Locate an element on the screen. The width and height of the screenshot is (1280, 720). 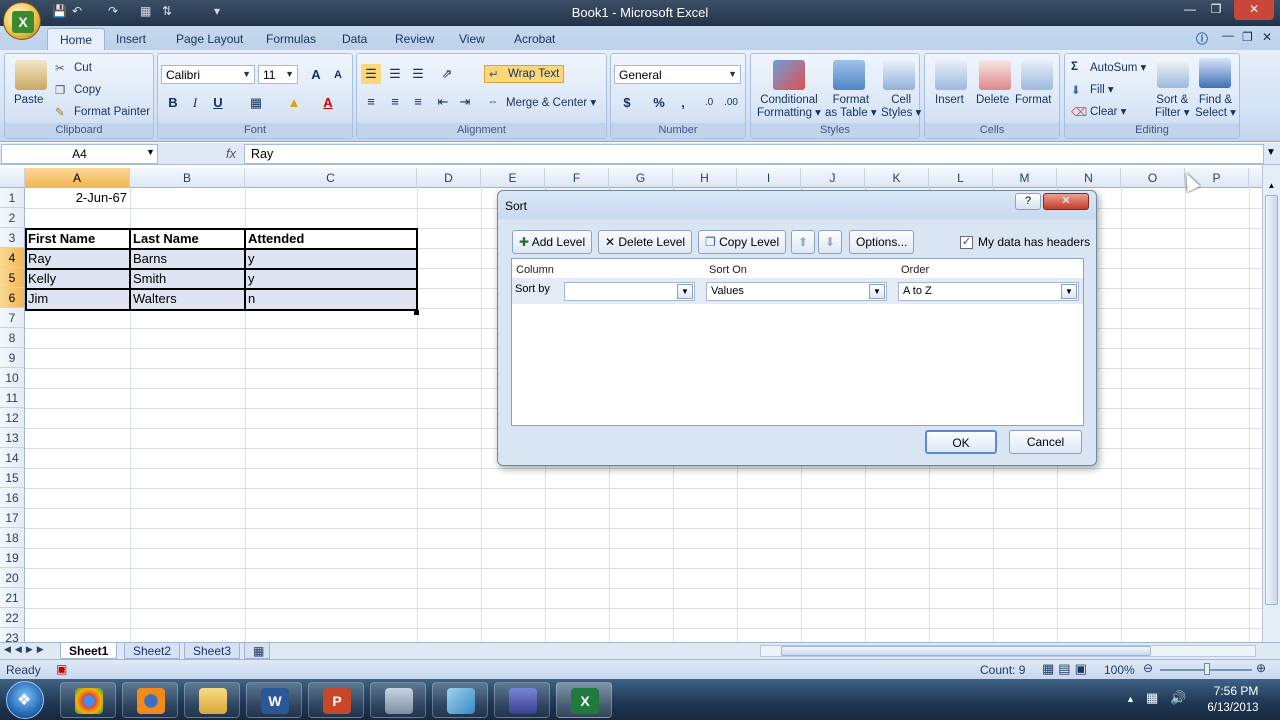
zoom-level: 100% is located at coordinates (1119, 670).